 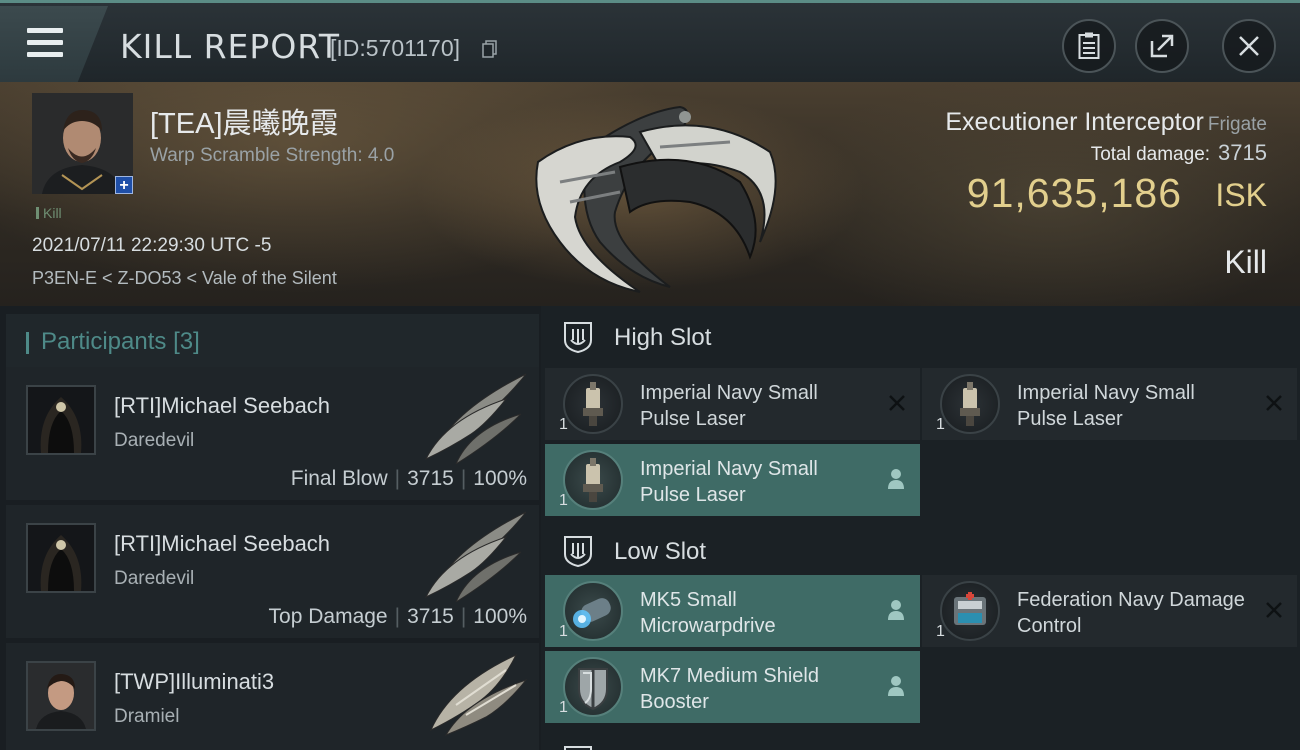 I want to click on module-name: MK7 Medium Shield Booster, so click(x=729, y=689).